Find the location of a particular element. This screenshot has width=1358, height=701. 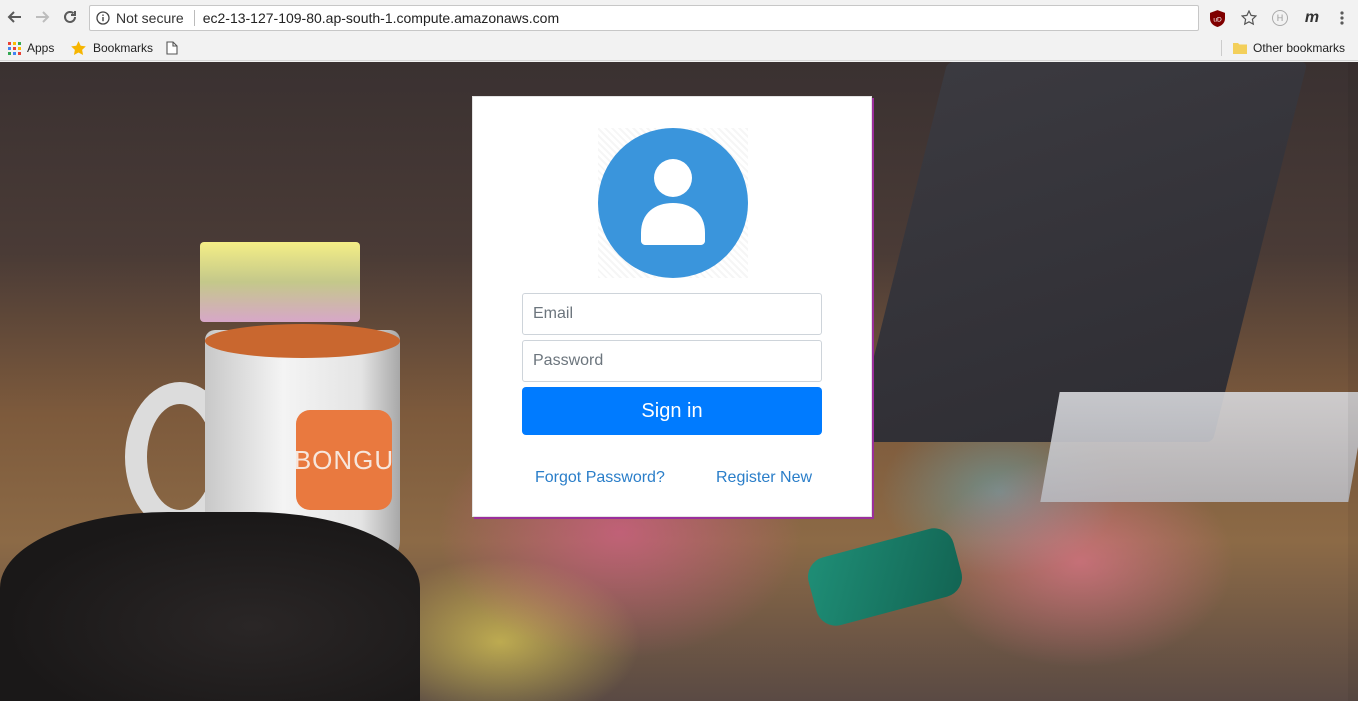

bookmarks-separator is located at coordinates (1221, 48).